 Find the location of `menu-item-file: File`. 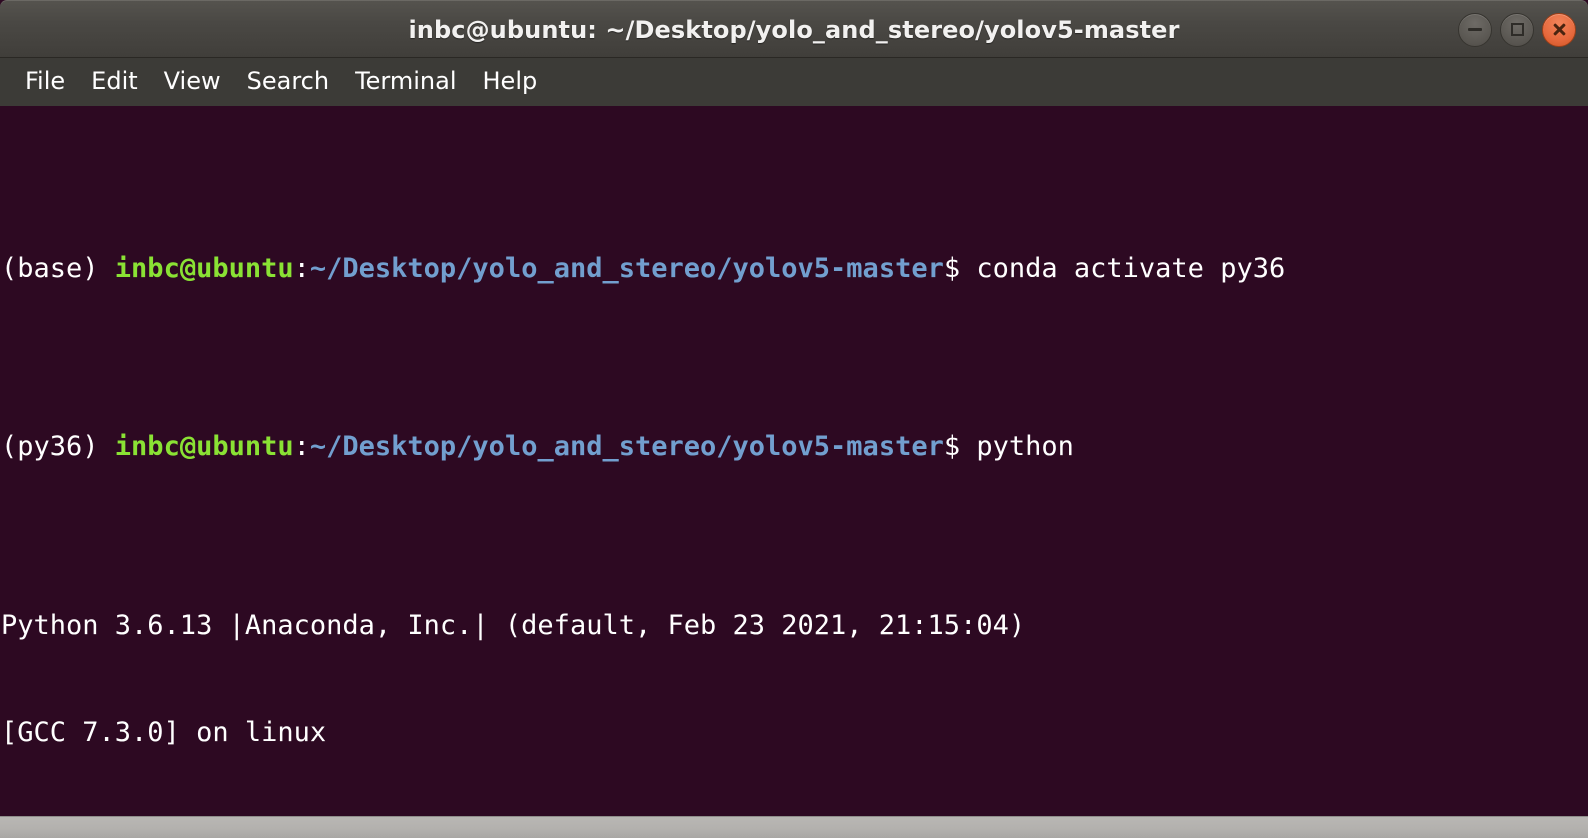

menu-item-file: File is located at coordinates (45, 82).